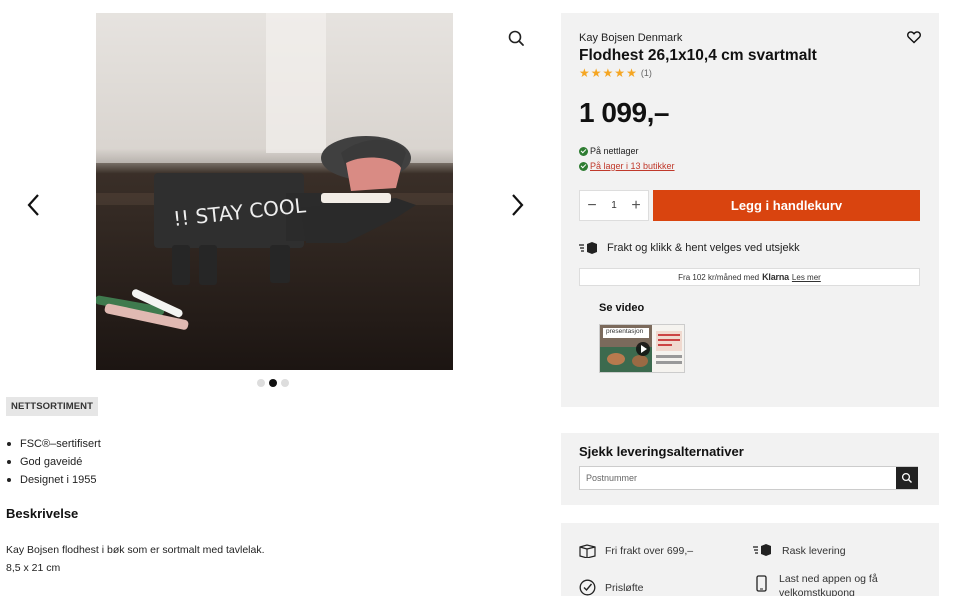 This screenshot has height=596, width=960. What do you see at coordinates (625, 331) in the screenshot?
I see `video-label: presentasjon` at bounding box center [625, 331].